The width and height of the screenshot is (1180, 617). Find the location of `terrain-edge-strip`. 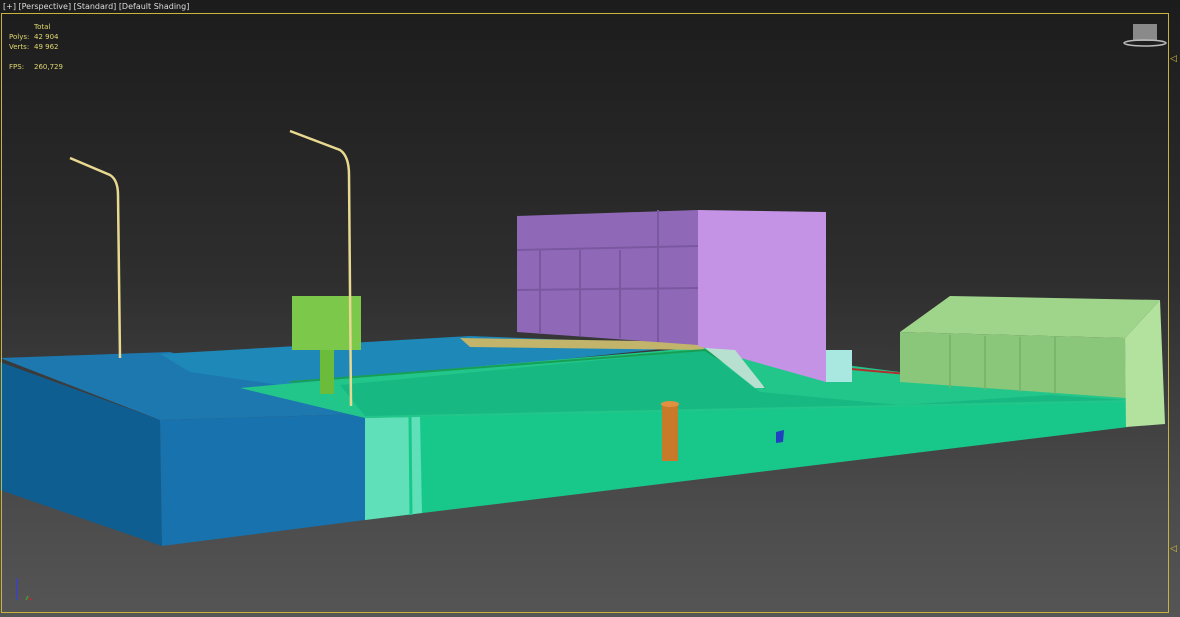

terrain-edge-strip is located at coordinates (393, 468).